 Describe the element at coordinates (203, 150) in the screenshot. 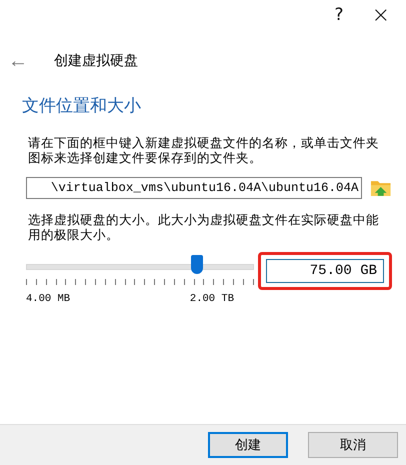

I see `location-hint: 请在下面的框中键入新建虚拟硬盘文件的名称，或单击文件夹图标来选择创建文件要保存到的文件夹。` at that location.